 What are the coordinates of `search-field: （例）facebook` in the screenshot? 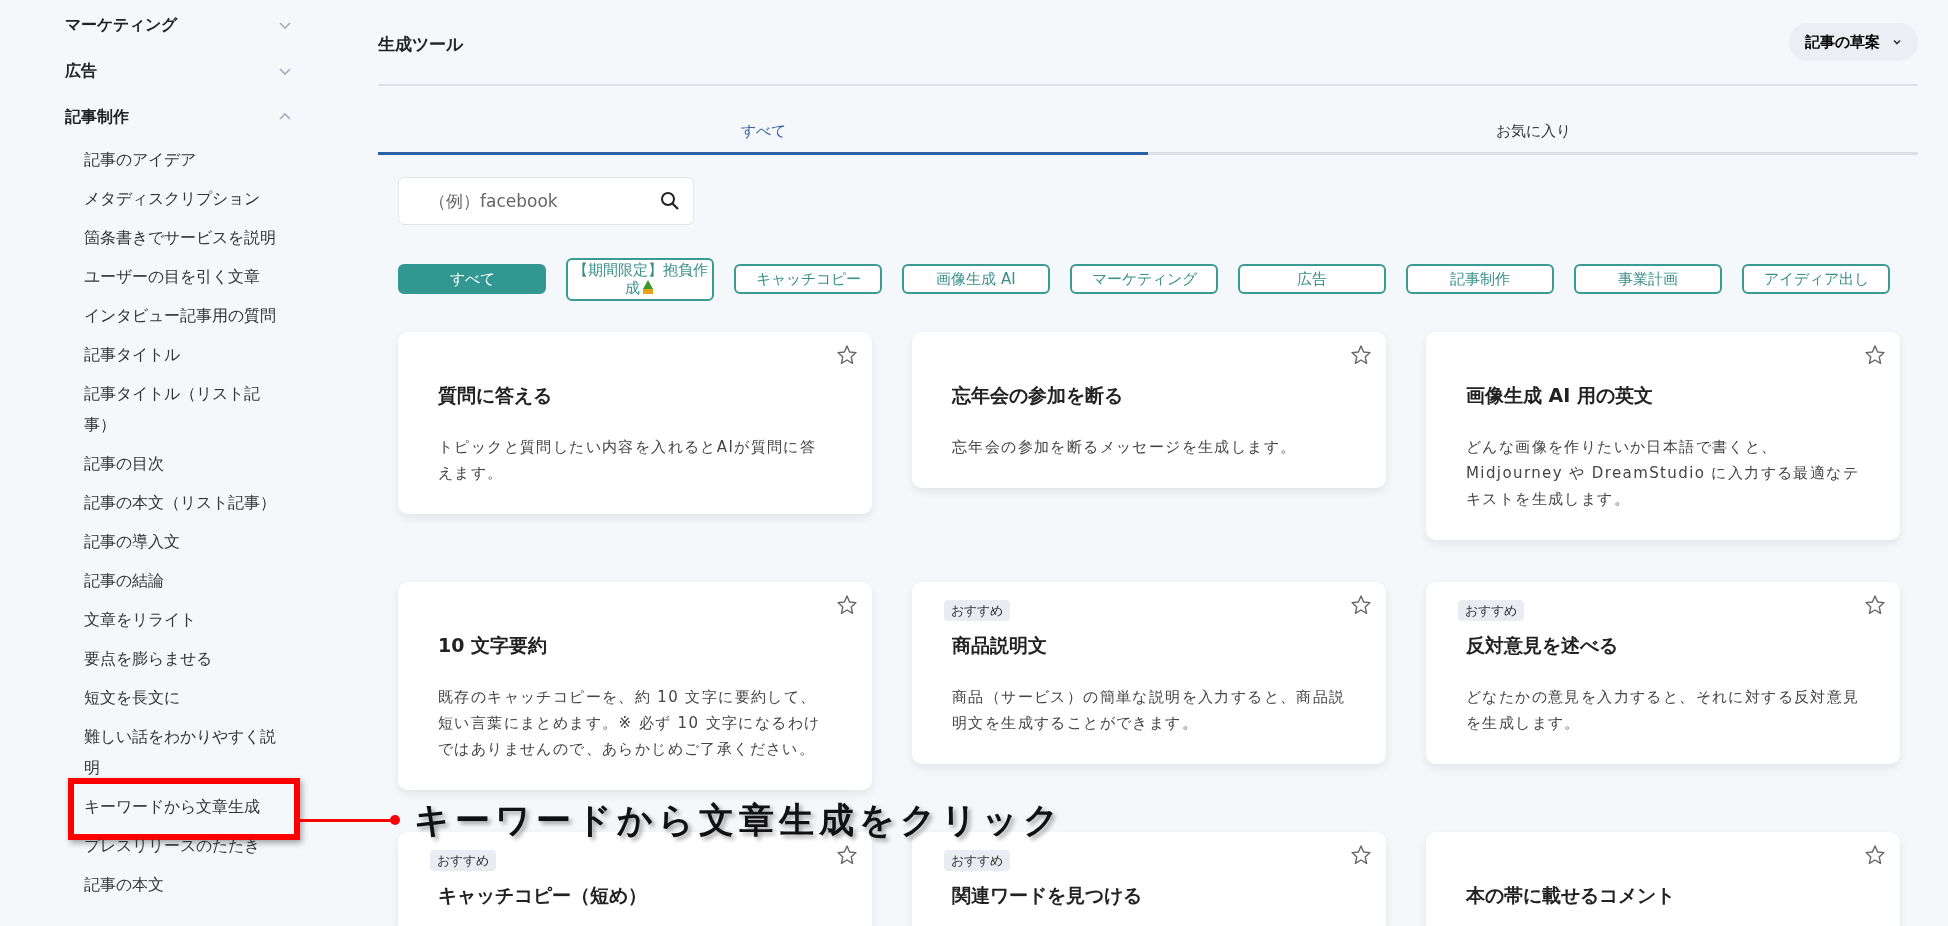 It's located at (546, 200).